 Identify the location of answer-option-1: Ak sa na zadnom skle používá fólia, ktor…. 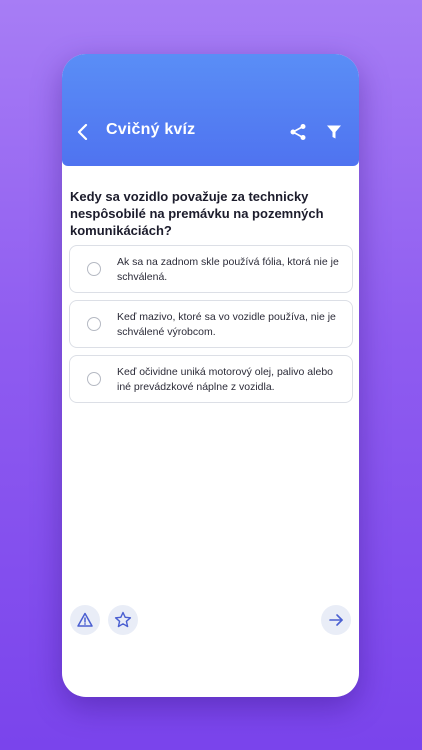
(211, 269).